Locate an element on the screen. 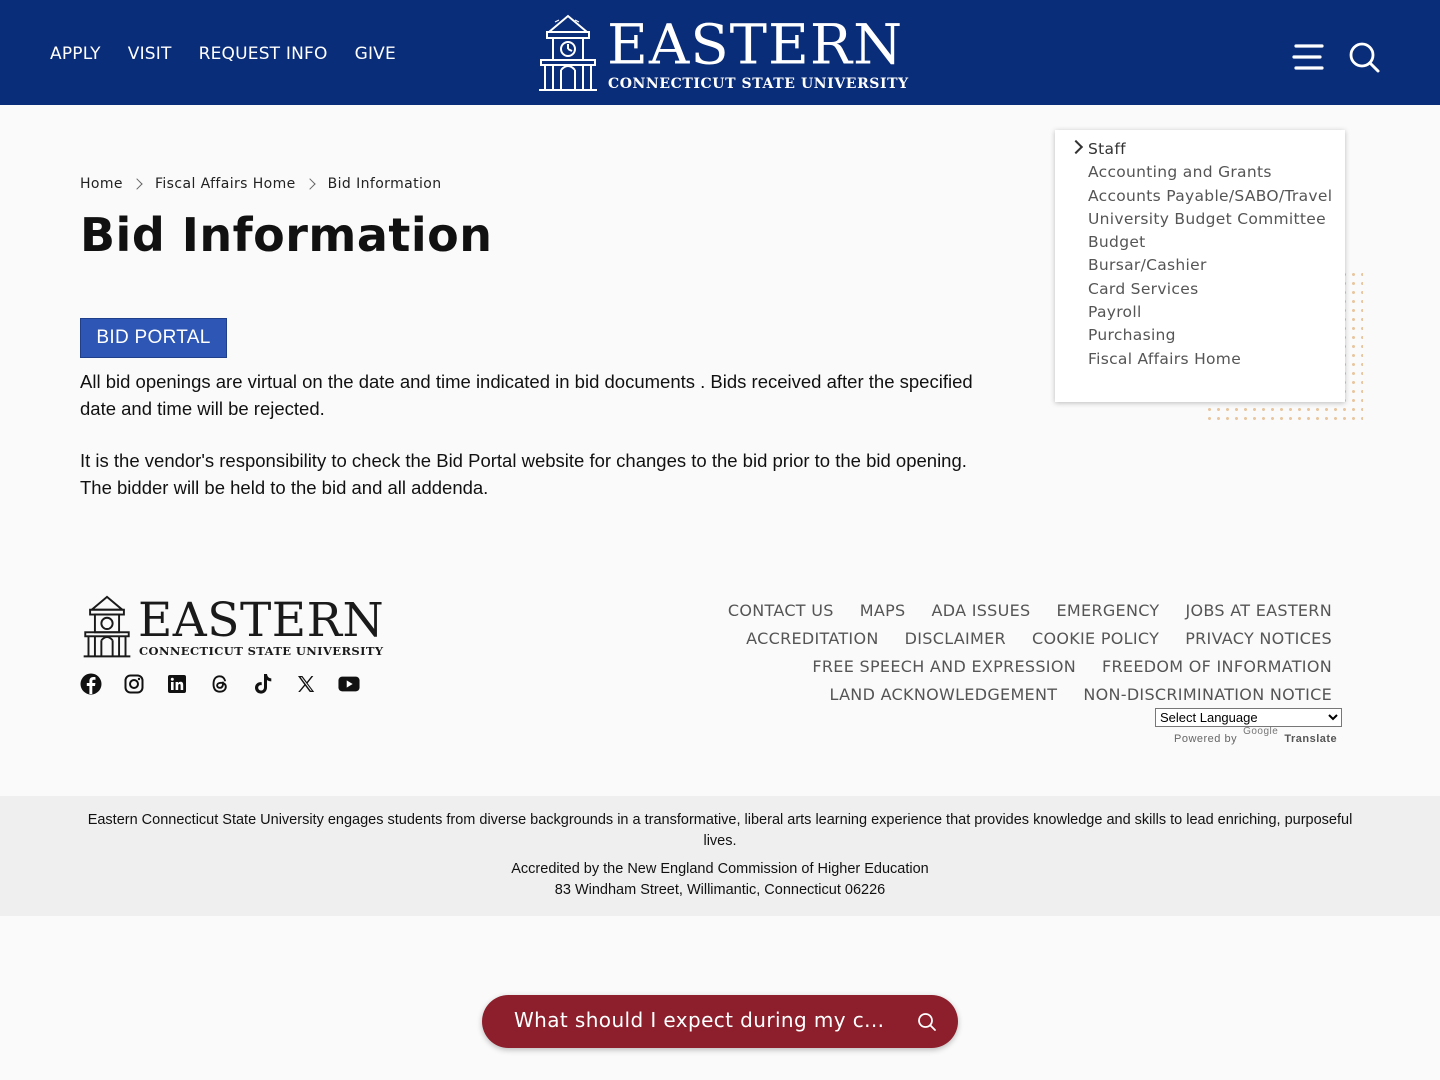  header-logo: EASTERN CONNECTICUT STATE UNIVERSITY is located at coordinates (721, 52).